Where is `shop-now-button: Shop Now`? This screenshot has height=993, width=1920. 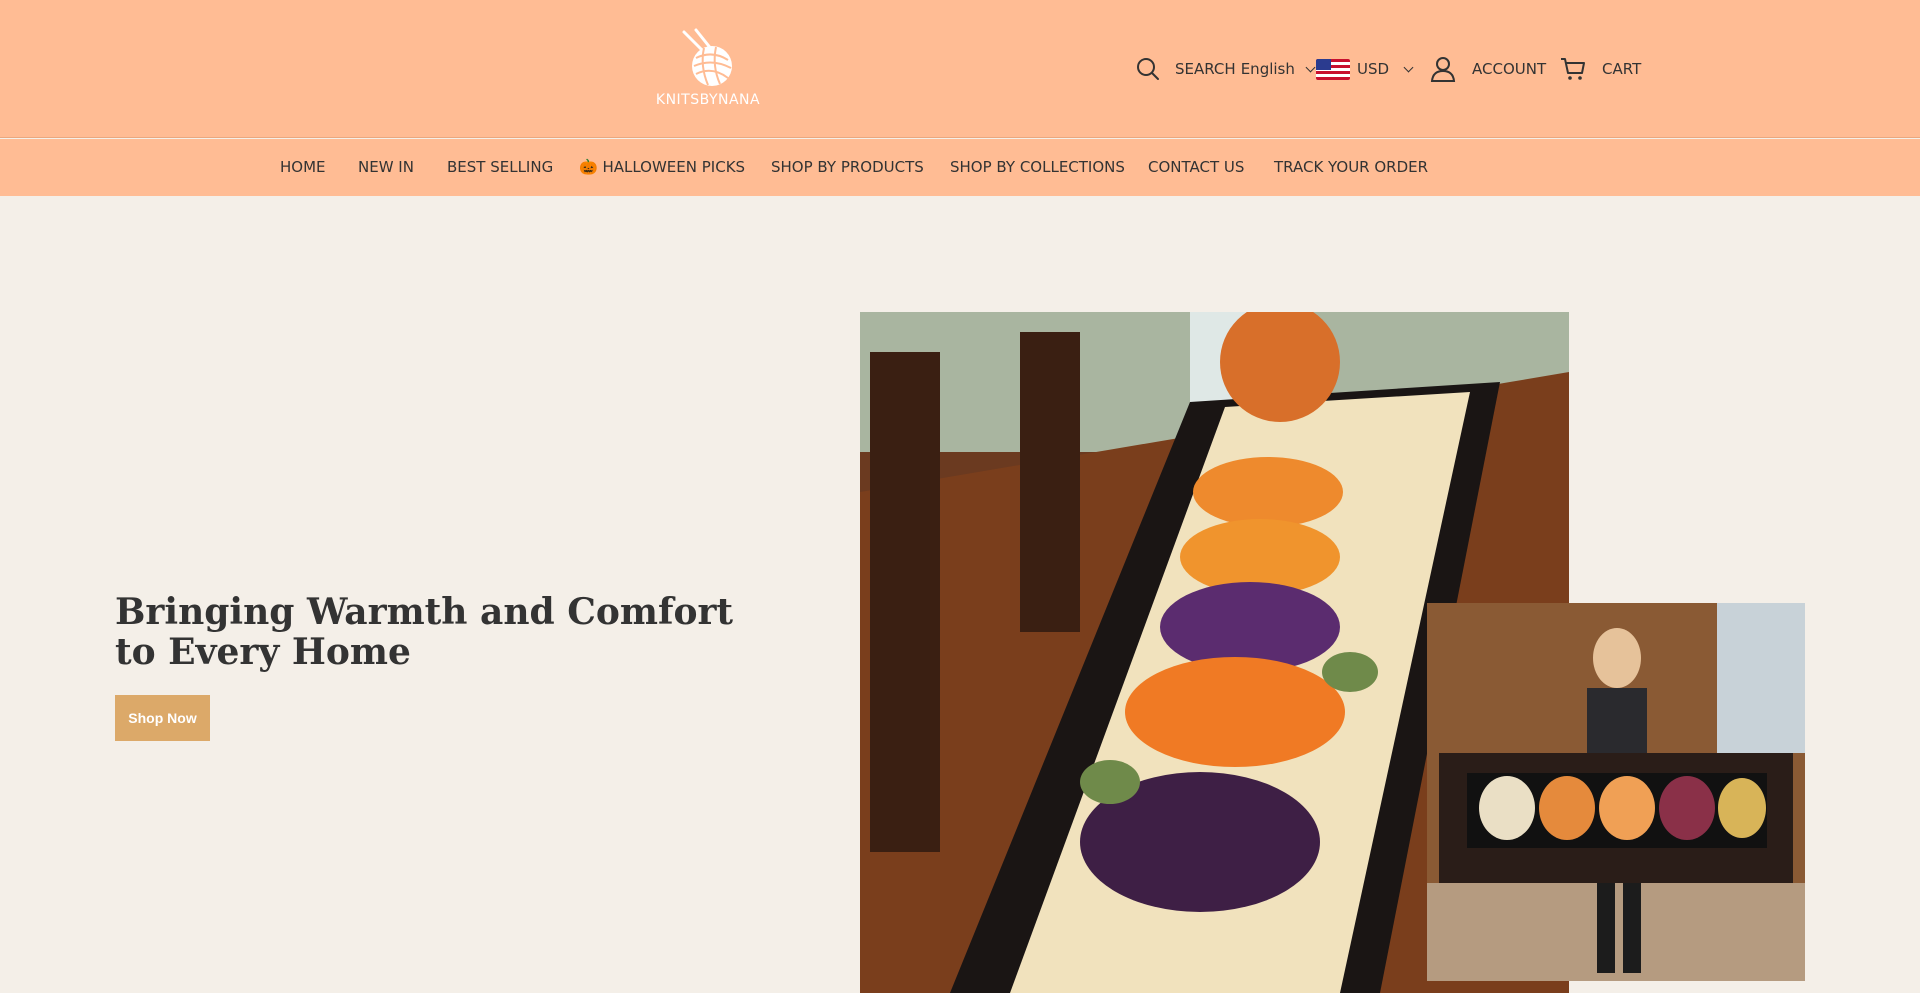
shop-now-button: Shop Now is located at coordinates (162, 718).